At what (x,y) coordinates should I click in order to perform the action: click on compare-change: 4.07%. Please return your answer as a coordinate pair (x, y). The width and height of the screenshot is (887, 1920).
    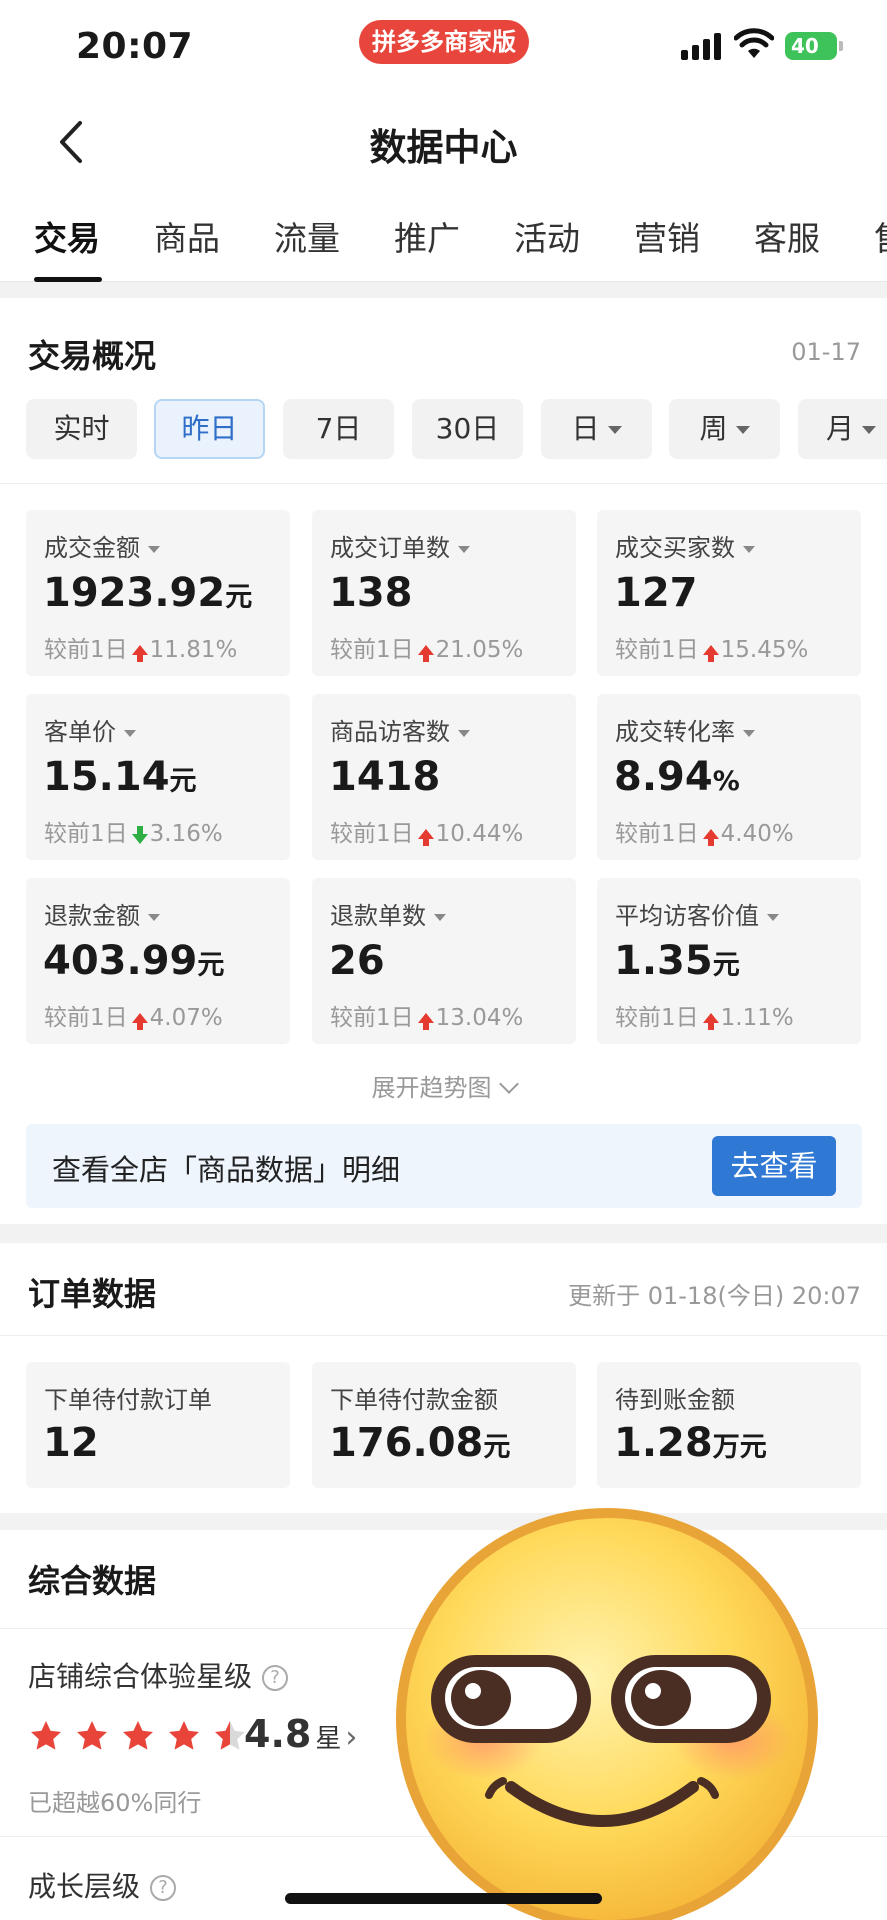
    Looking at the image, I should click on (186, 1018).